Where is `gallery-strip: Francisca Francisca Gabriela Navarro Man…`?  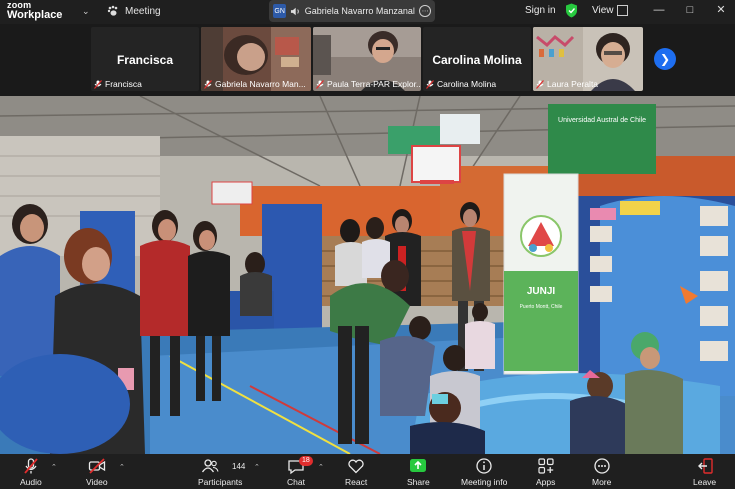 gallery-strip: Francisca Francisca Gabriela Navarro Man… is located at coordinates (367, 60).